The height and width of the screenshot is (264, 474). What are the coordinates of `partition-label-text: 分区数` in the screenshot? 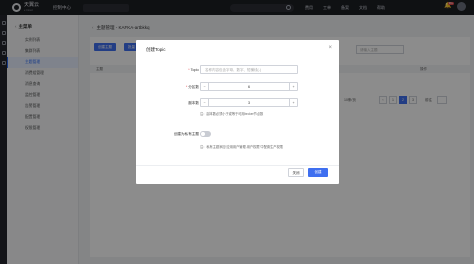 It's located at (193, 87).